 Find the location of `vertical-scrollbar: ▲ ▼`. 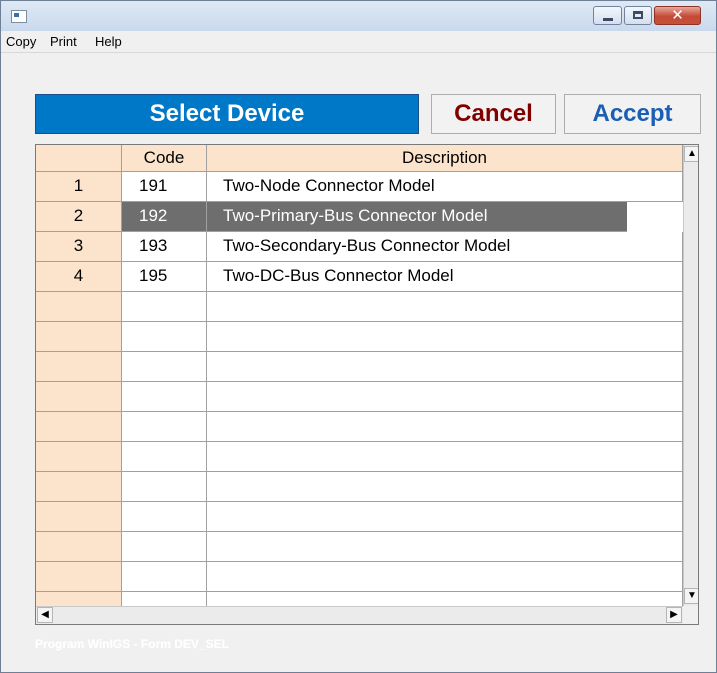

vertical-scrollbar: ▲ ▼ is located at coordinates (690, 375).